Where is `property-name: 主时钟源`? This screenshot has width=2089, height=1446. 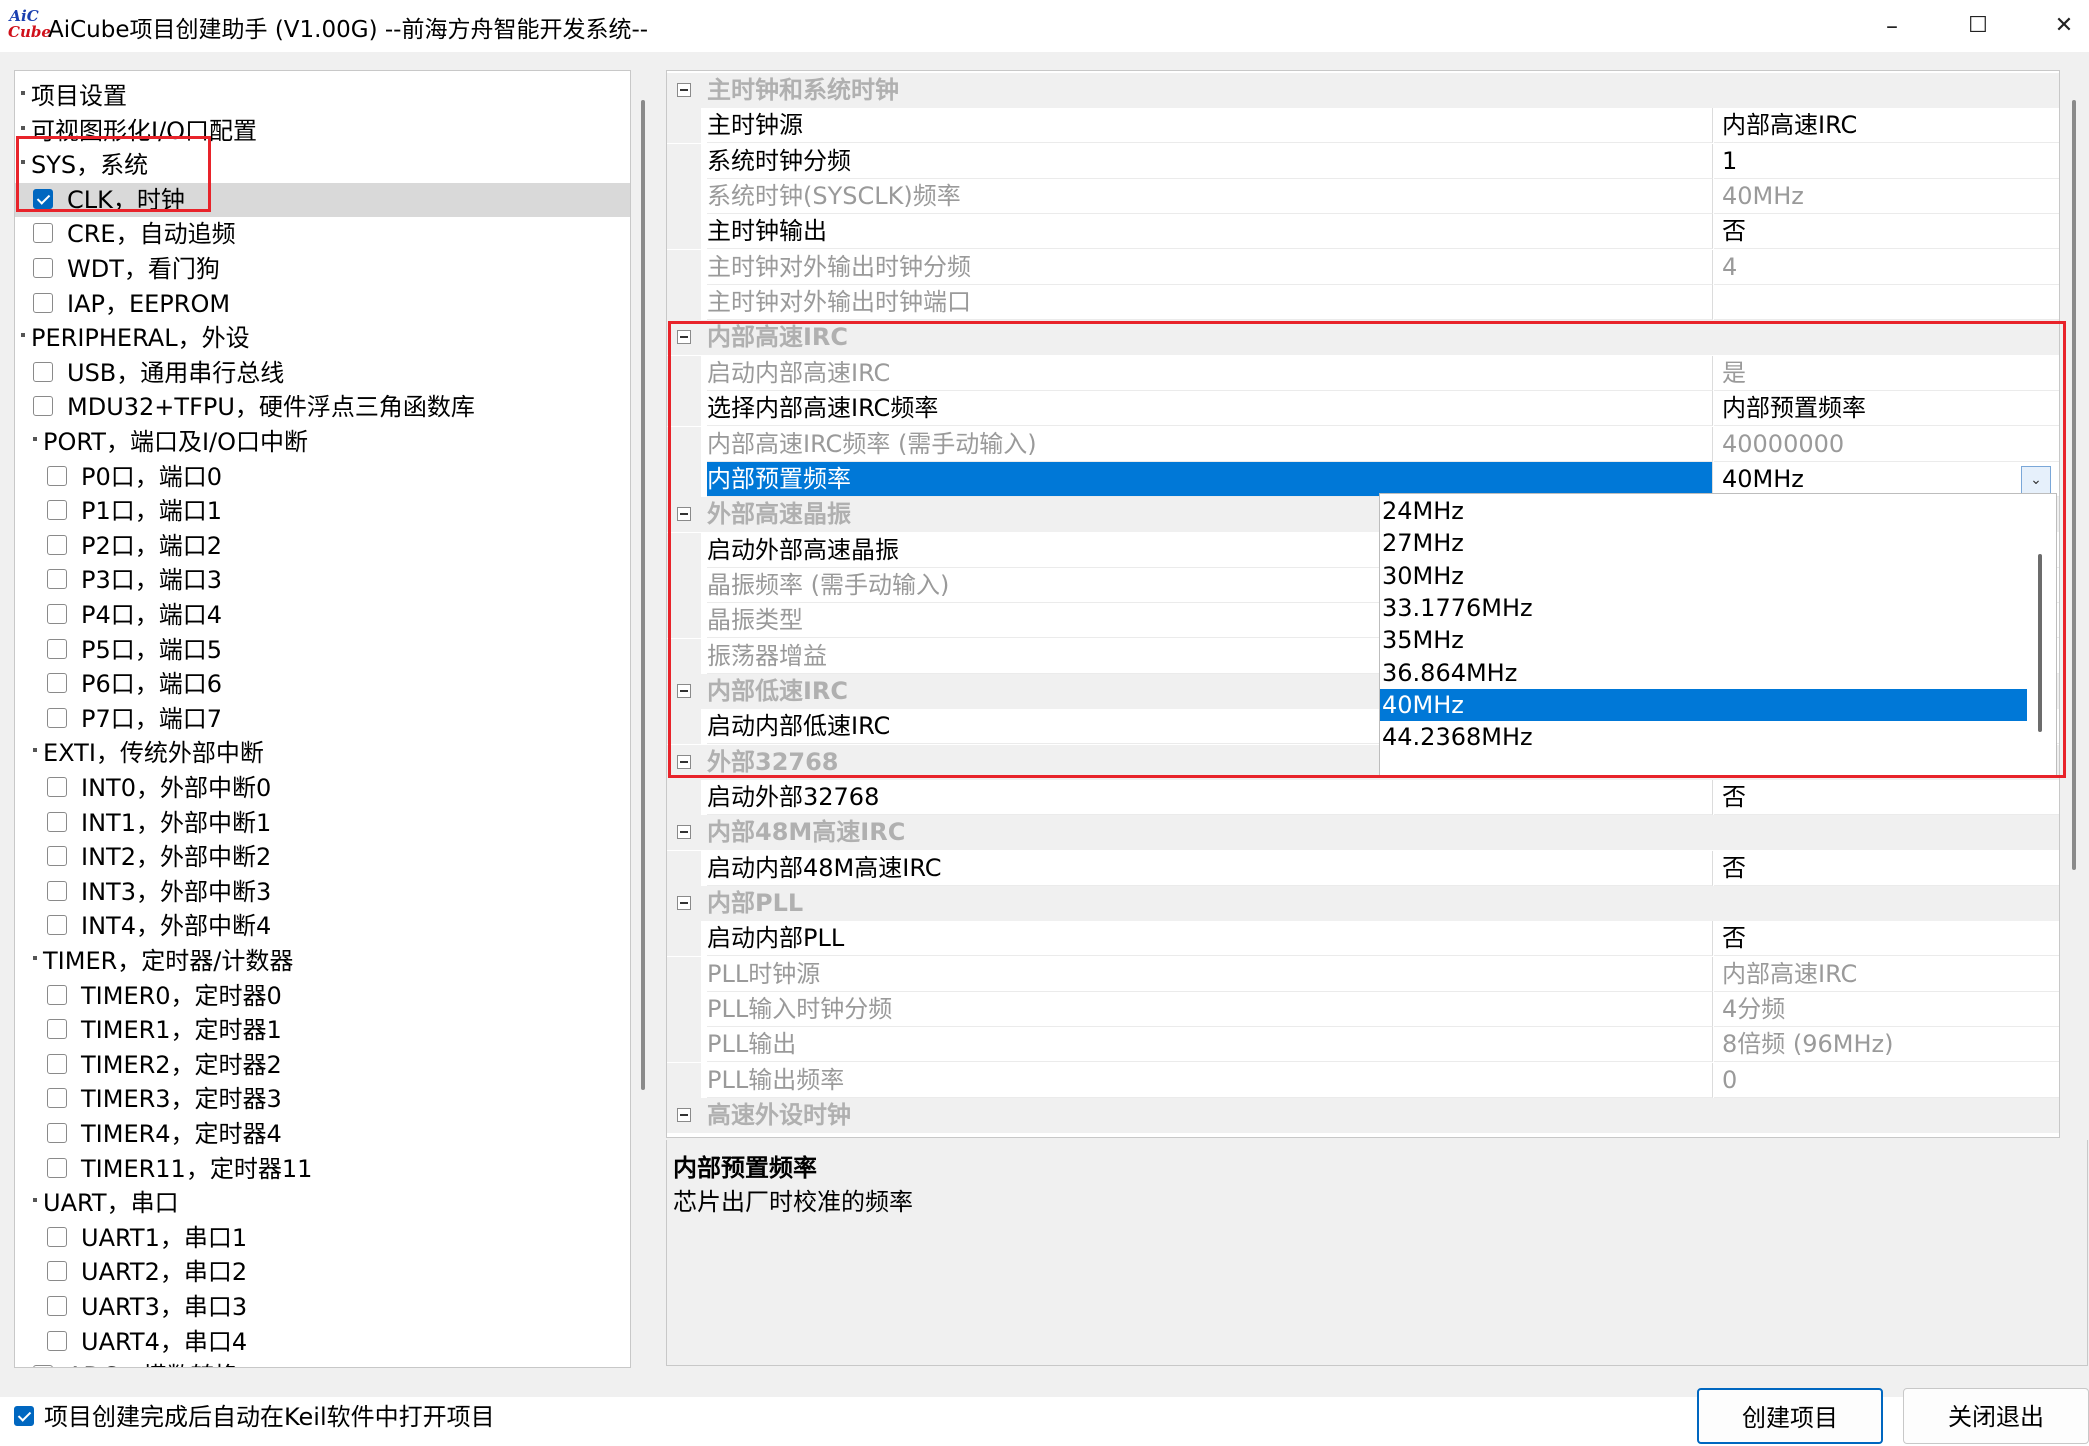 property-name: 主时钟源 is located at coordinates (1210, 126).